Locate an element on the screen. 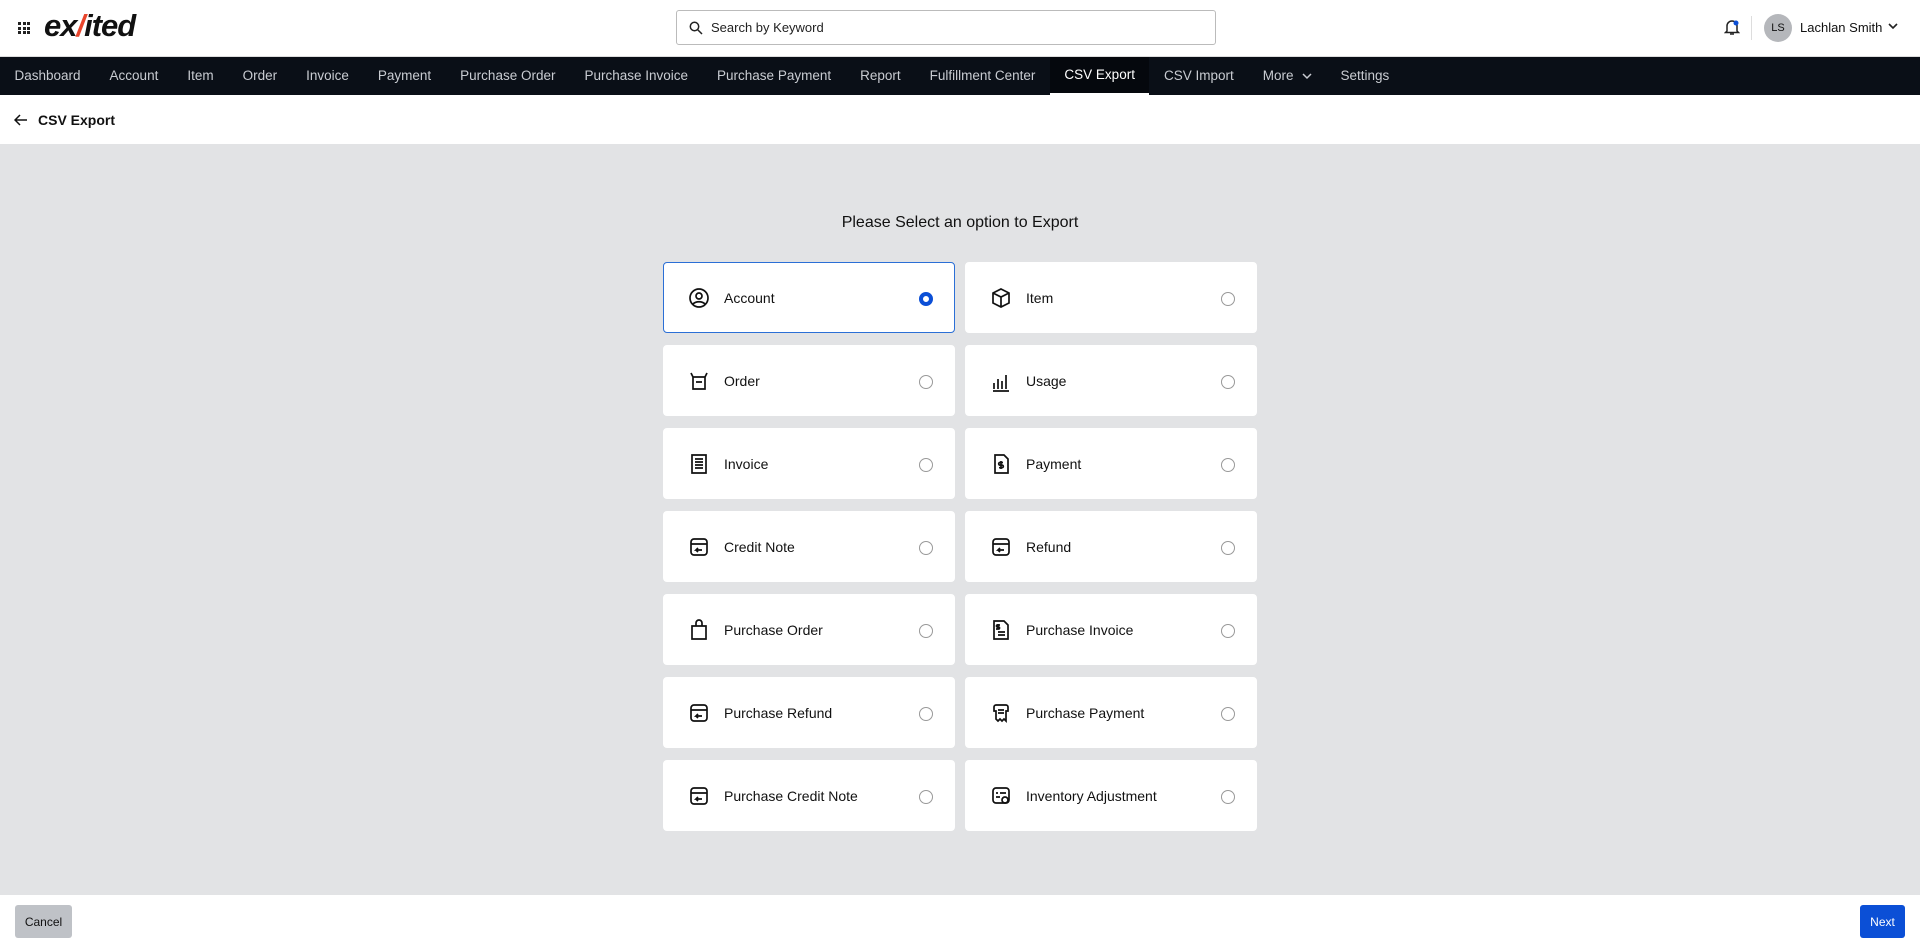  option-account: Account is located at coordinates (809, 297).